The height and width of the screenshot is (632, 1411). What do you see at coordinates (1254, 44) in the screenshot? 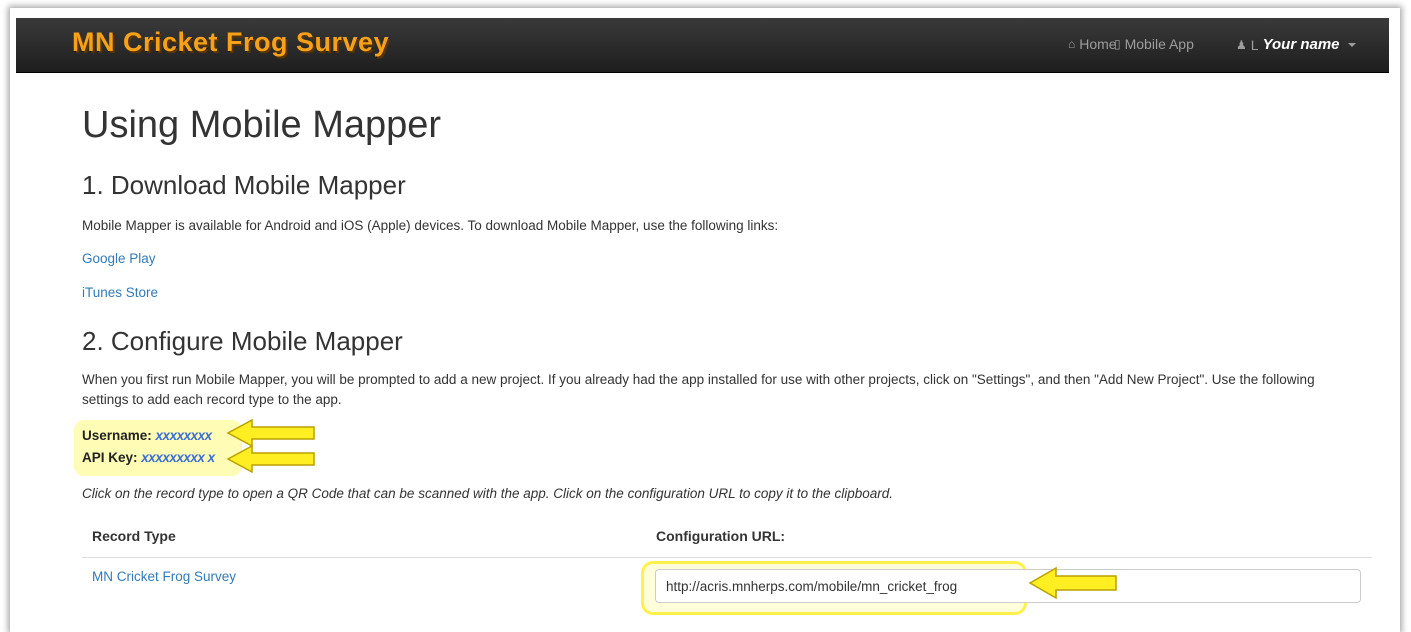
I see `nav-user-prefix: L` at bounding box center [1254, 44].